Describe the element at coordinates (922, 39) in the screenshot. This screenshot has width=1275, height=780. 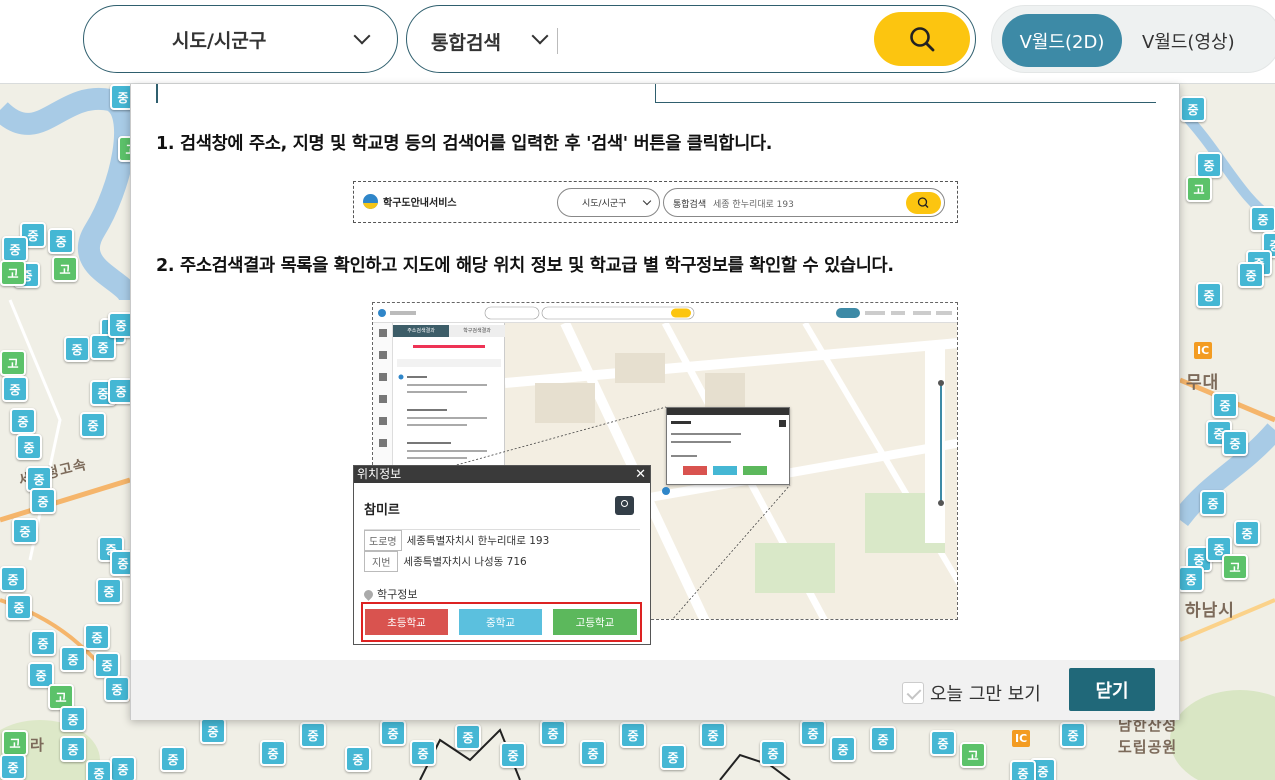
I see `search-button` at that location.